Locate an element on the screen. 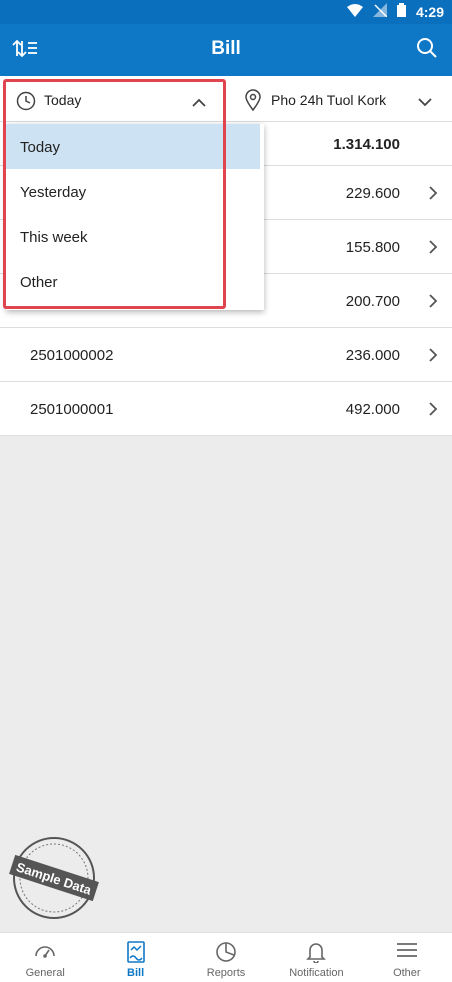 The width and height of the screenshot is (452, 982). total-amount: 1.314.100 is located at coordinates (366, 144).